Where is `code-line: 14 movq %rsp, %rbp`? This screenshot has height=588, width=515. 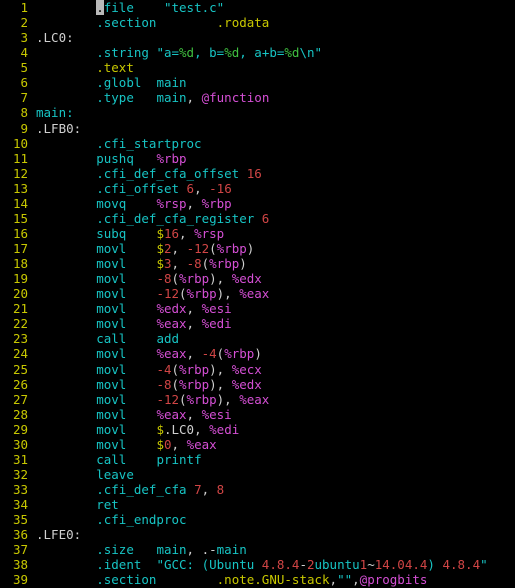
code-line: 14 movq %rsp, %rbp is located at coordinates (257, 203).